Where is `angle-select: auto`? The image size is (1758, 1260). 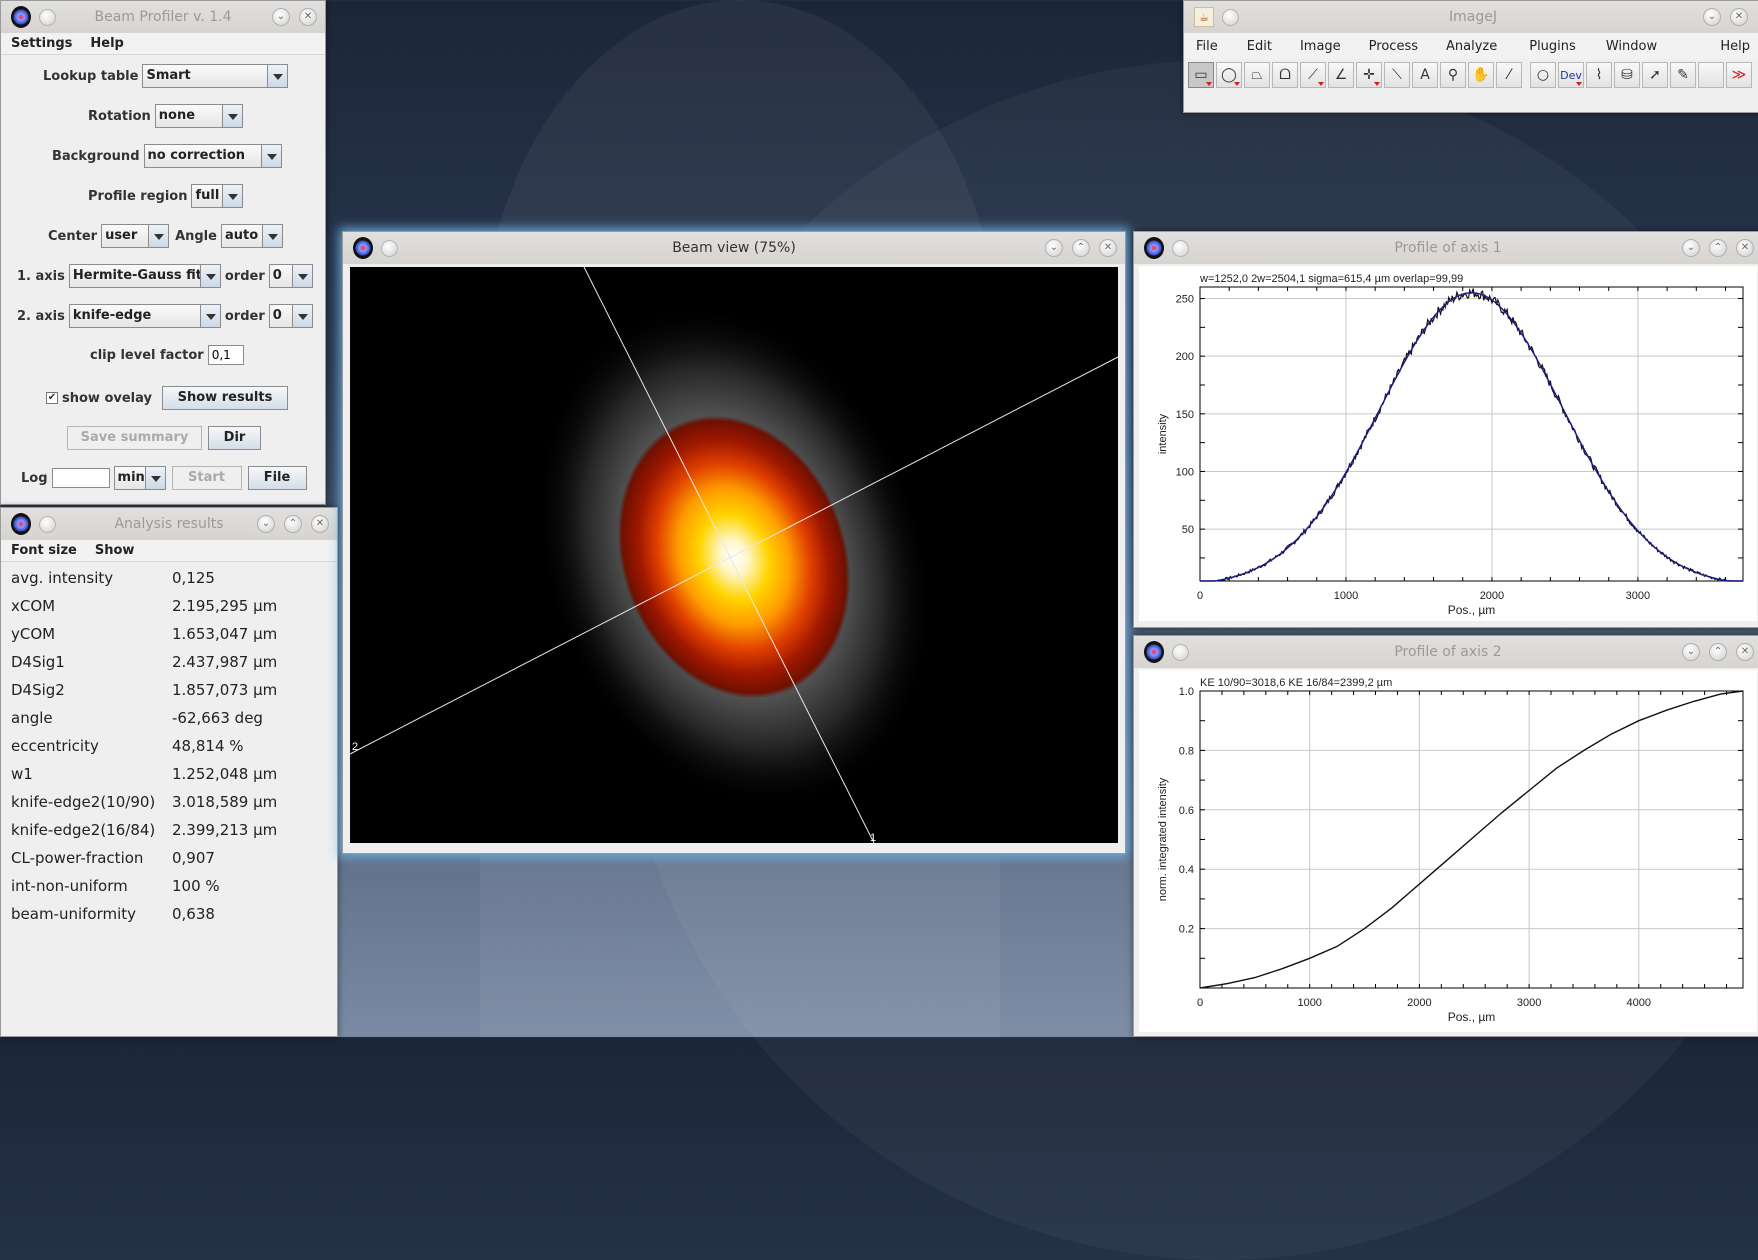 angle-select: auto is located at coordinates (251, 236).